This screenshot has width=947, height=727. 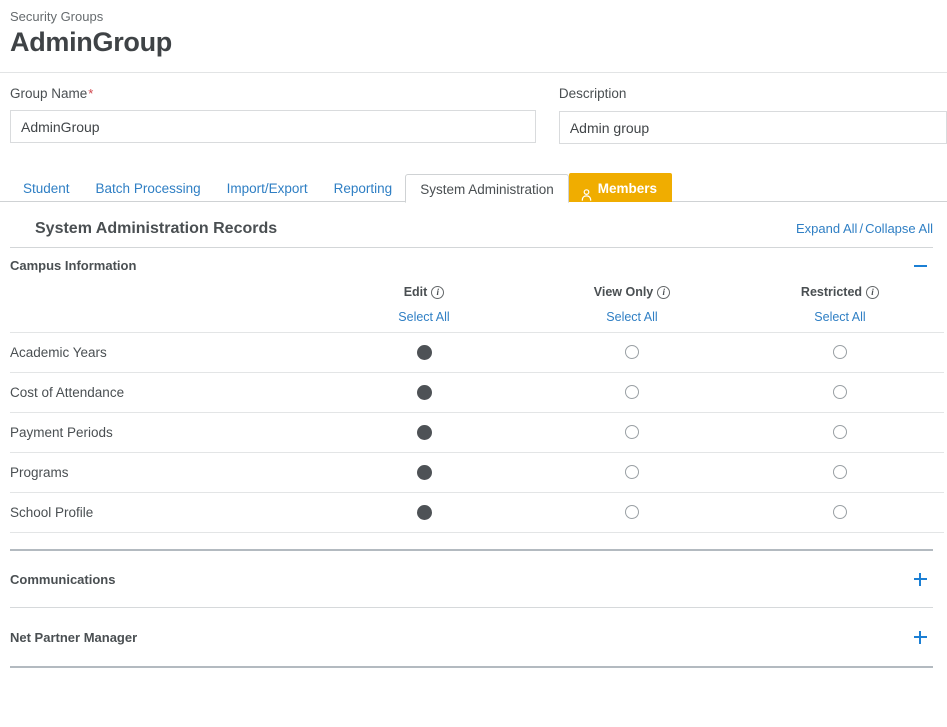 What do you see at coordinates (438, 292) in the screenshot?
I see `info-icon-edit: i` at bounding box center [438, 292].